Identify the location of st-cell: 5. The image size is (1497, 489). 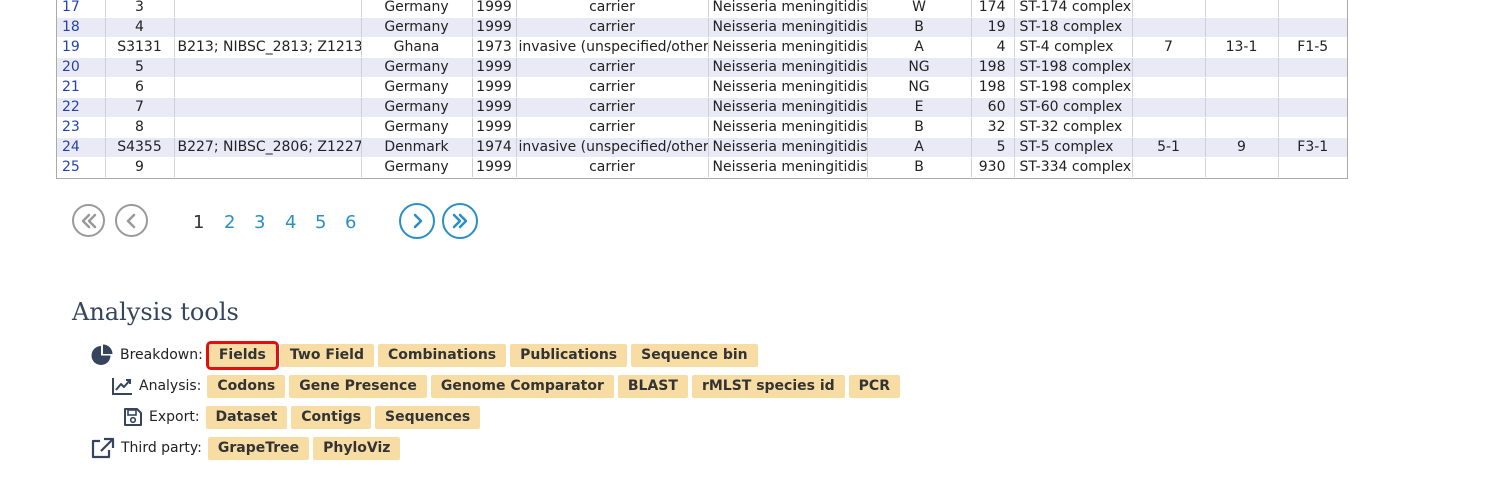
(993, 147).